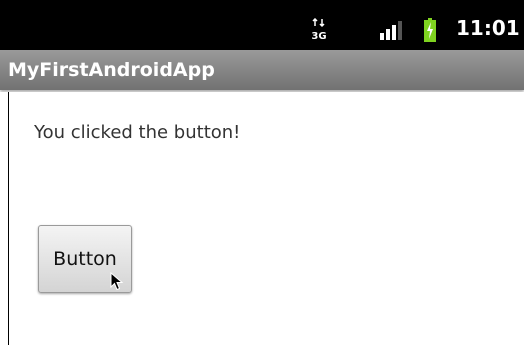 This screenshot has height=345, width=524. I want to click on 3g-data-icon: 3G, so click(319, 30).